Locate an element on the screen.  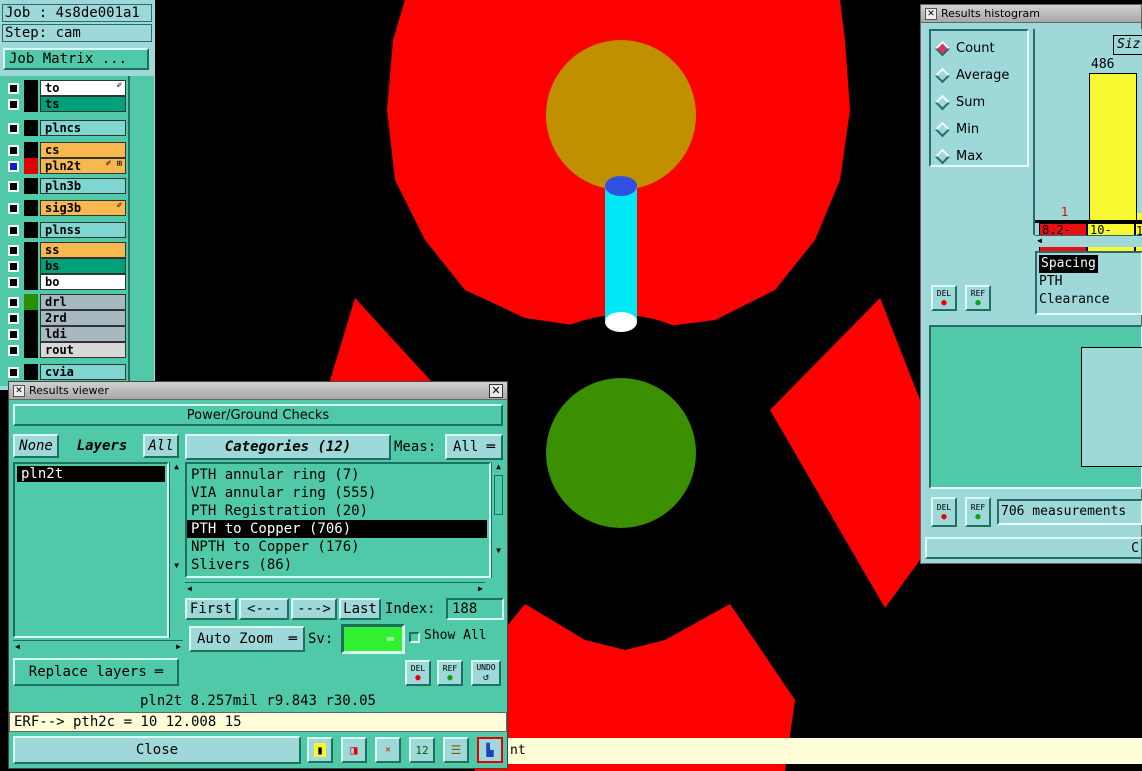
layer-name: ldi is located at coordinates (83, 334).